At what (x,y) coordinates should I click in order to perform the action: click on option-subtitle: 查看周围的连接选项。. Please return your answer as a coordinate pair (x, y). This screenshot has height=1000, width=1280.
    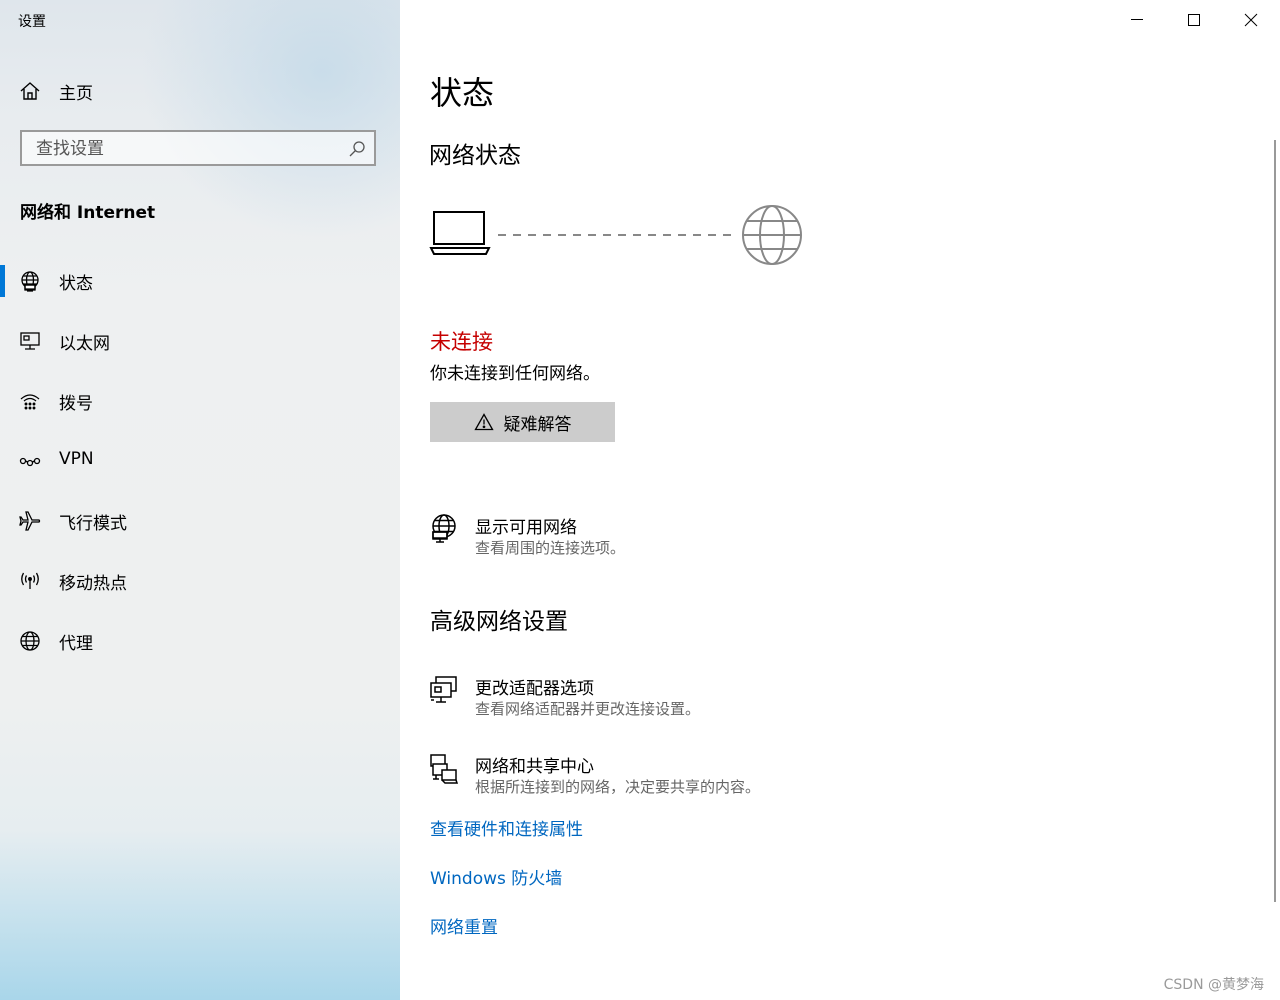
    Looking at the image, I should click on (550, 548).